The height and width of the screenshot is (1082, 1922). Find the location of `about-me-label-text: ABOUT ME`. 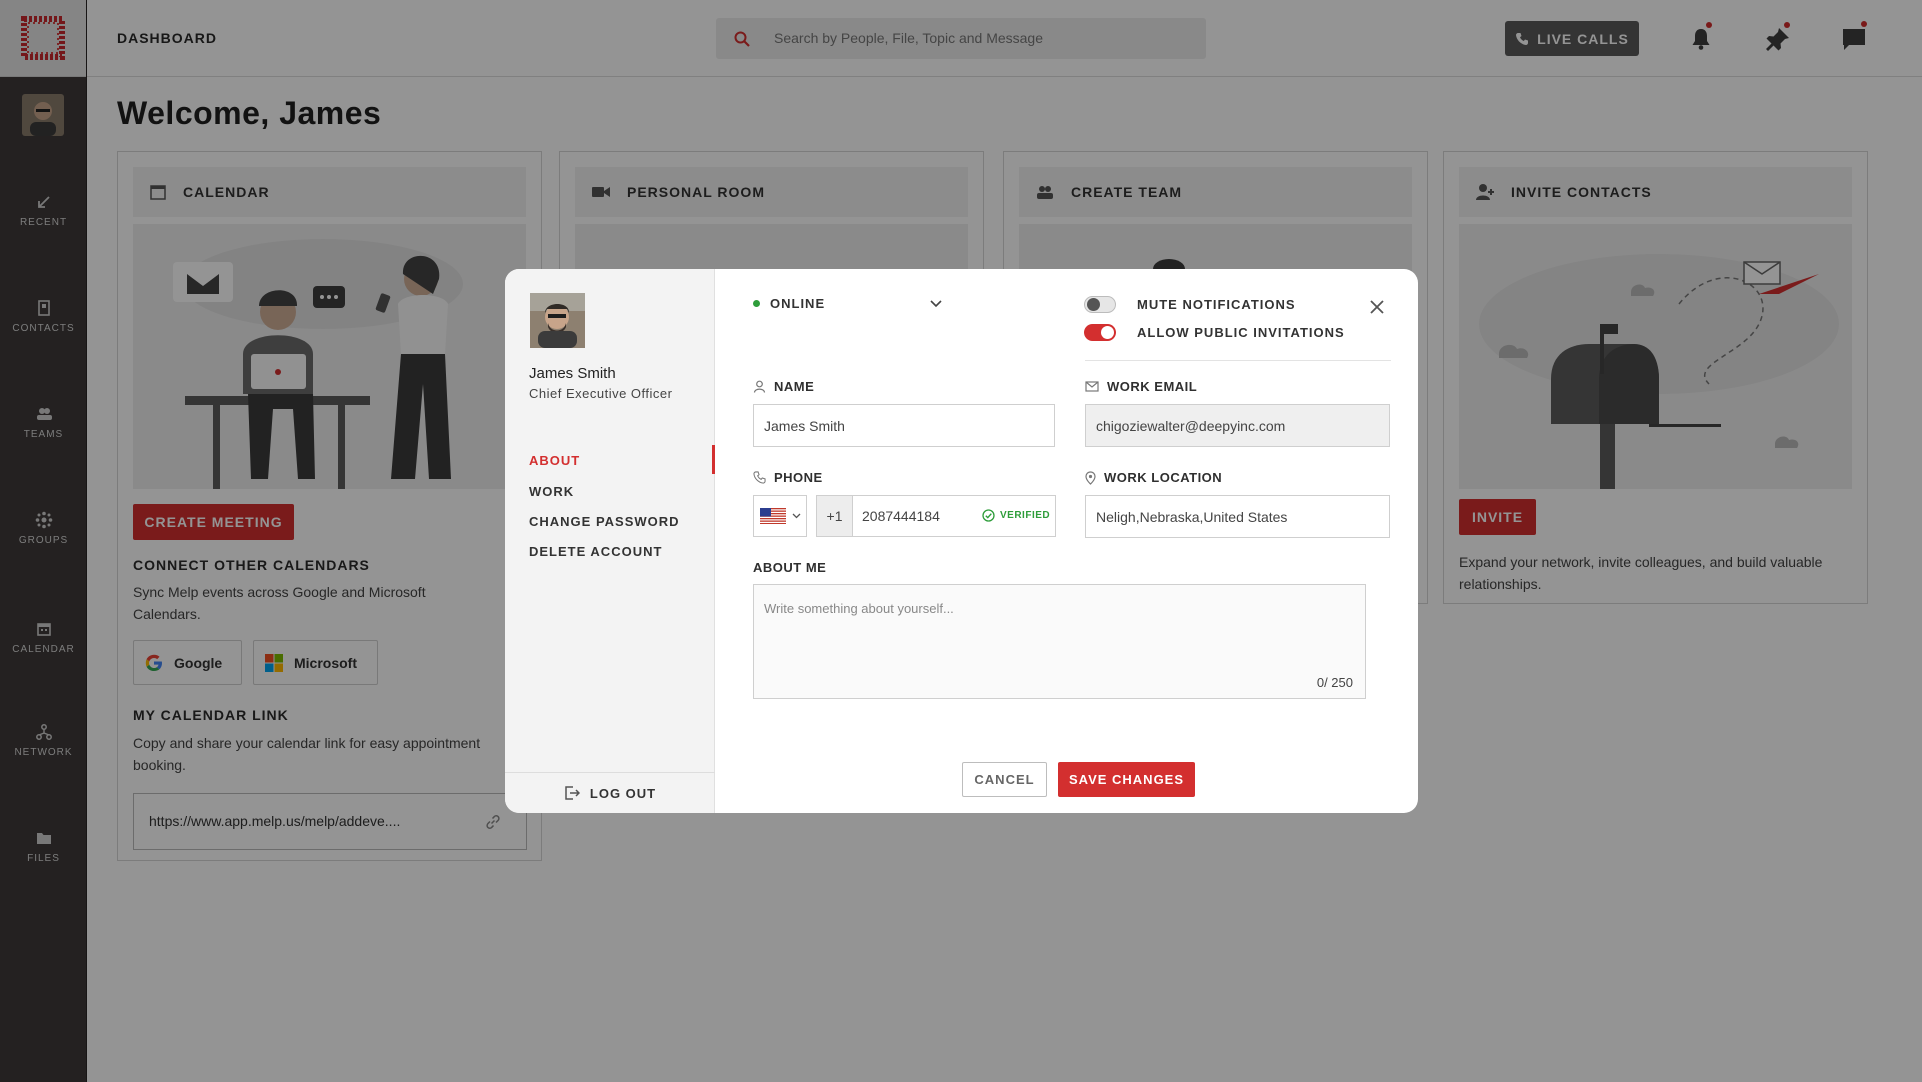

about-me-label-text: ABOUT ME is located at coordinates (790, 567).